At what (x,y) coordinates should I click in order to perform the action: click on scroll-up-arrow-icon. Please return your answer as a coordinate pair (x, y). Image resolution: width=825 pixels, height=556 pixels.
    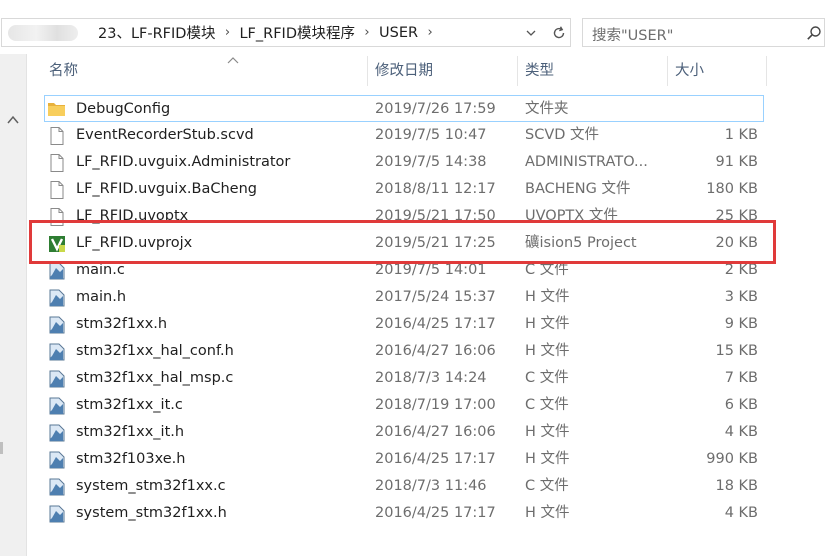
    Looking at the image, I should click on (13, 120).